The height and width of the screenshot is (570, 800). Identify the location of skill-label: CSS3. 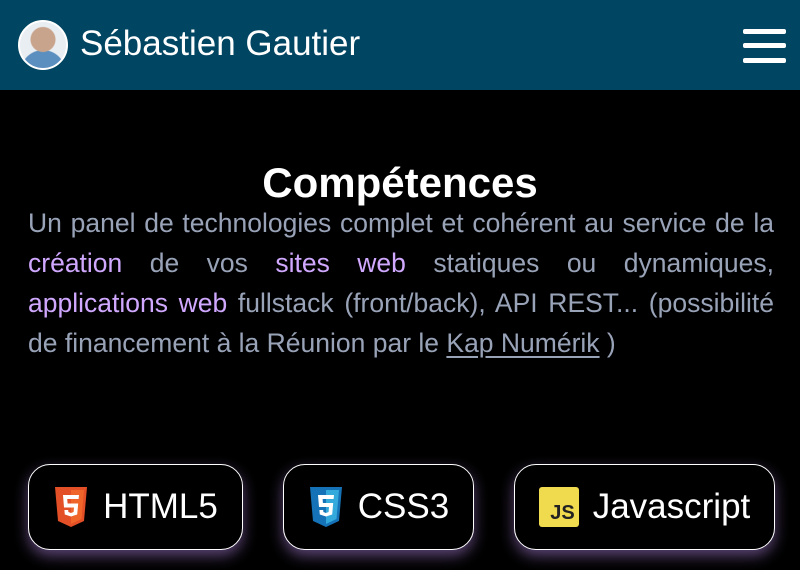
(403, 506).